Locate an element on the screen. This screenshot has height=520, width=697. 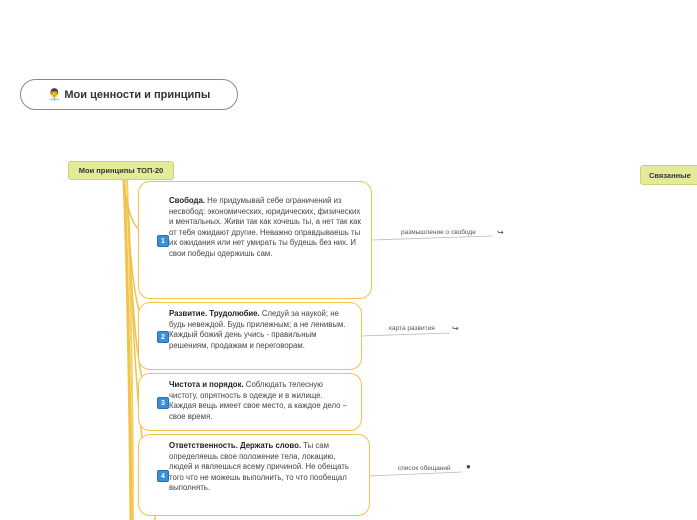
link-label-4: список обещаний is located at coordinates (424, 468).